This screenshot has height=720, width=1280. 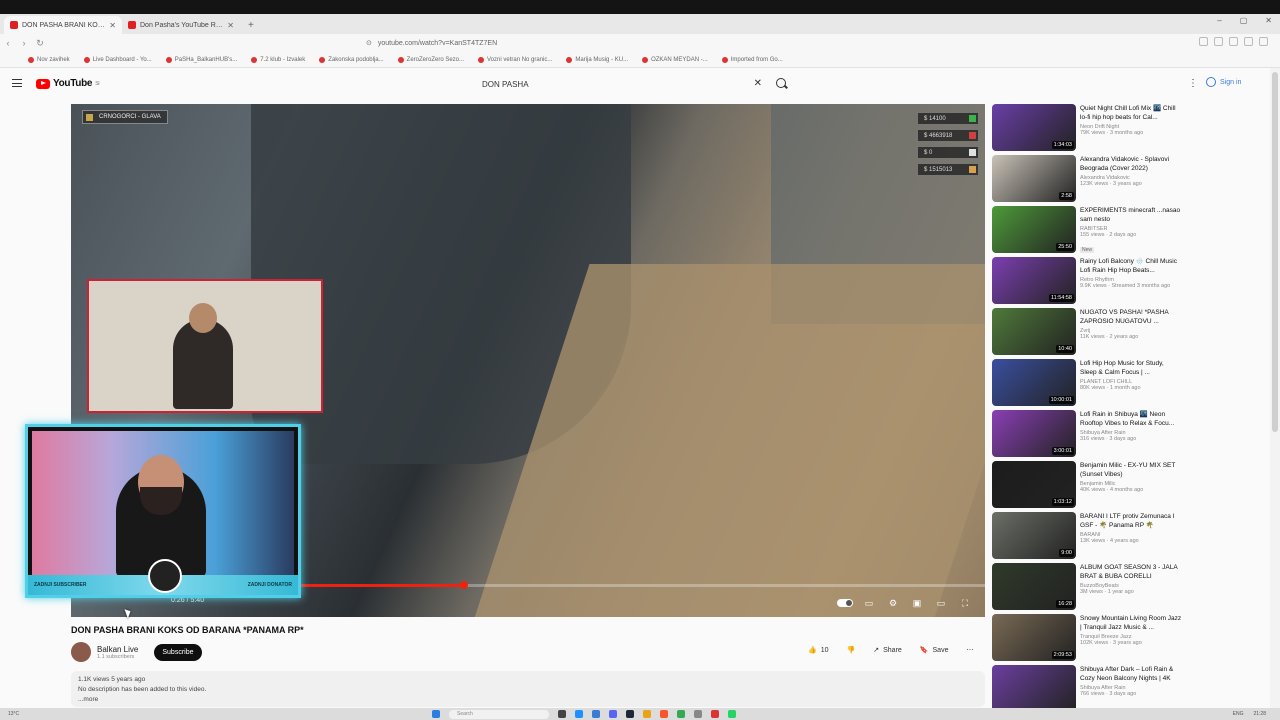 I want to click on bookmark-item: Nov zavihek, so click(x=49, y=59).